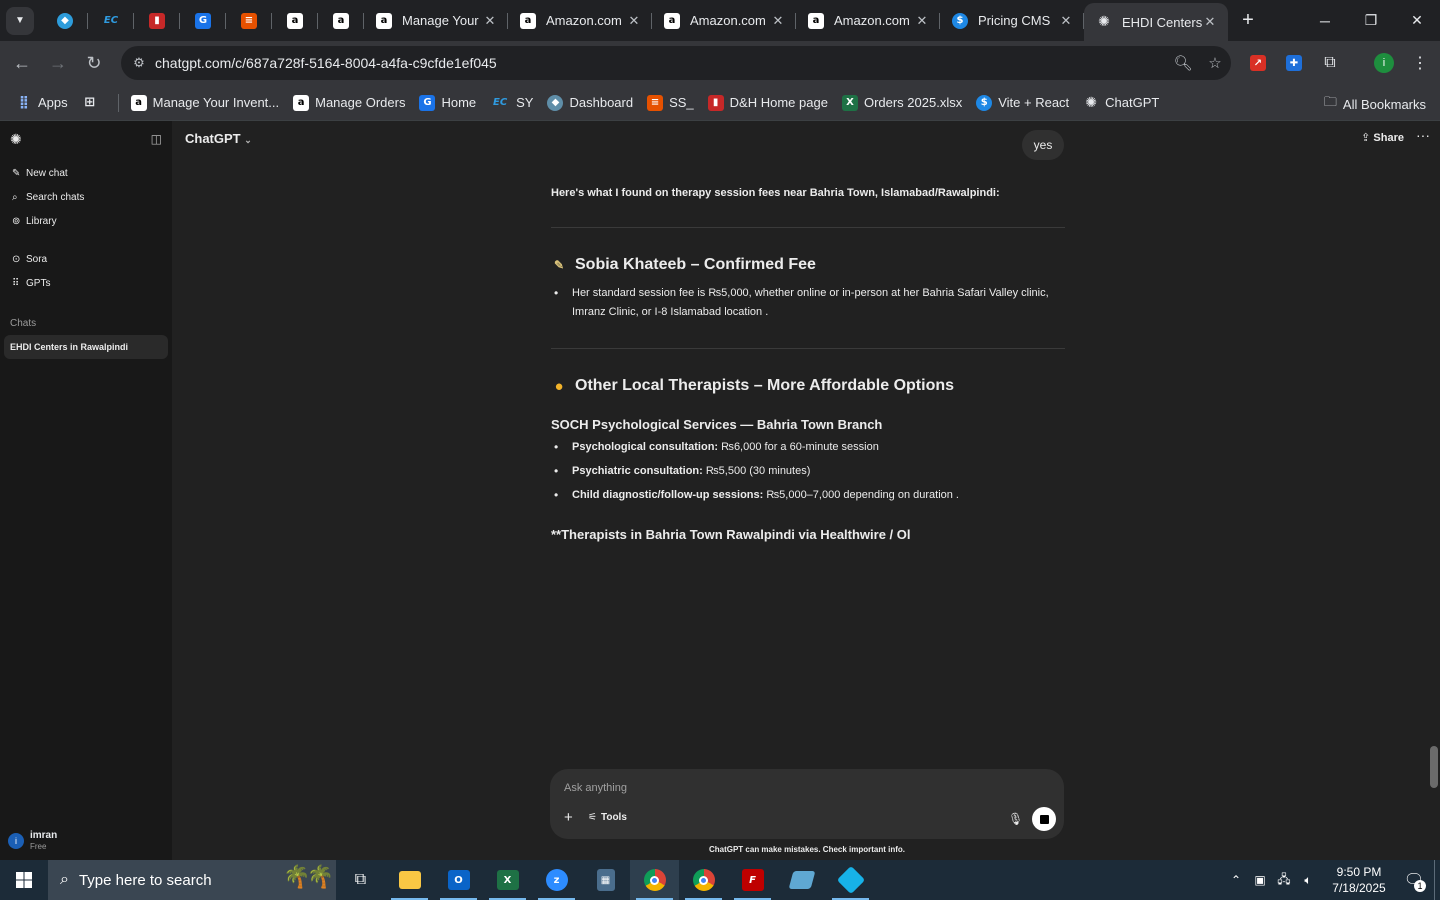 This screenshot has width=1440, height=900. I want to click on notepad-icon, so click(801, 880).